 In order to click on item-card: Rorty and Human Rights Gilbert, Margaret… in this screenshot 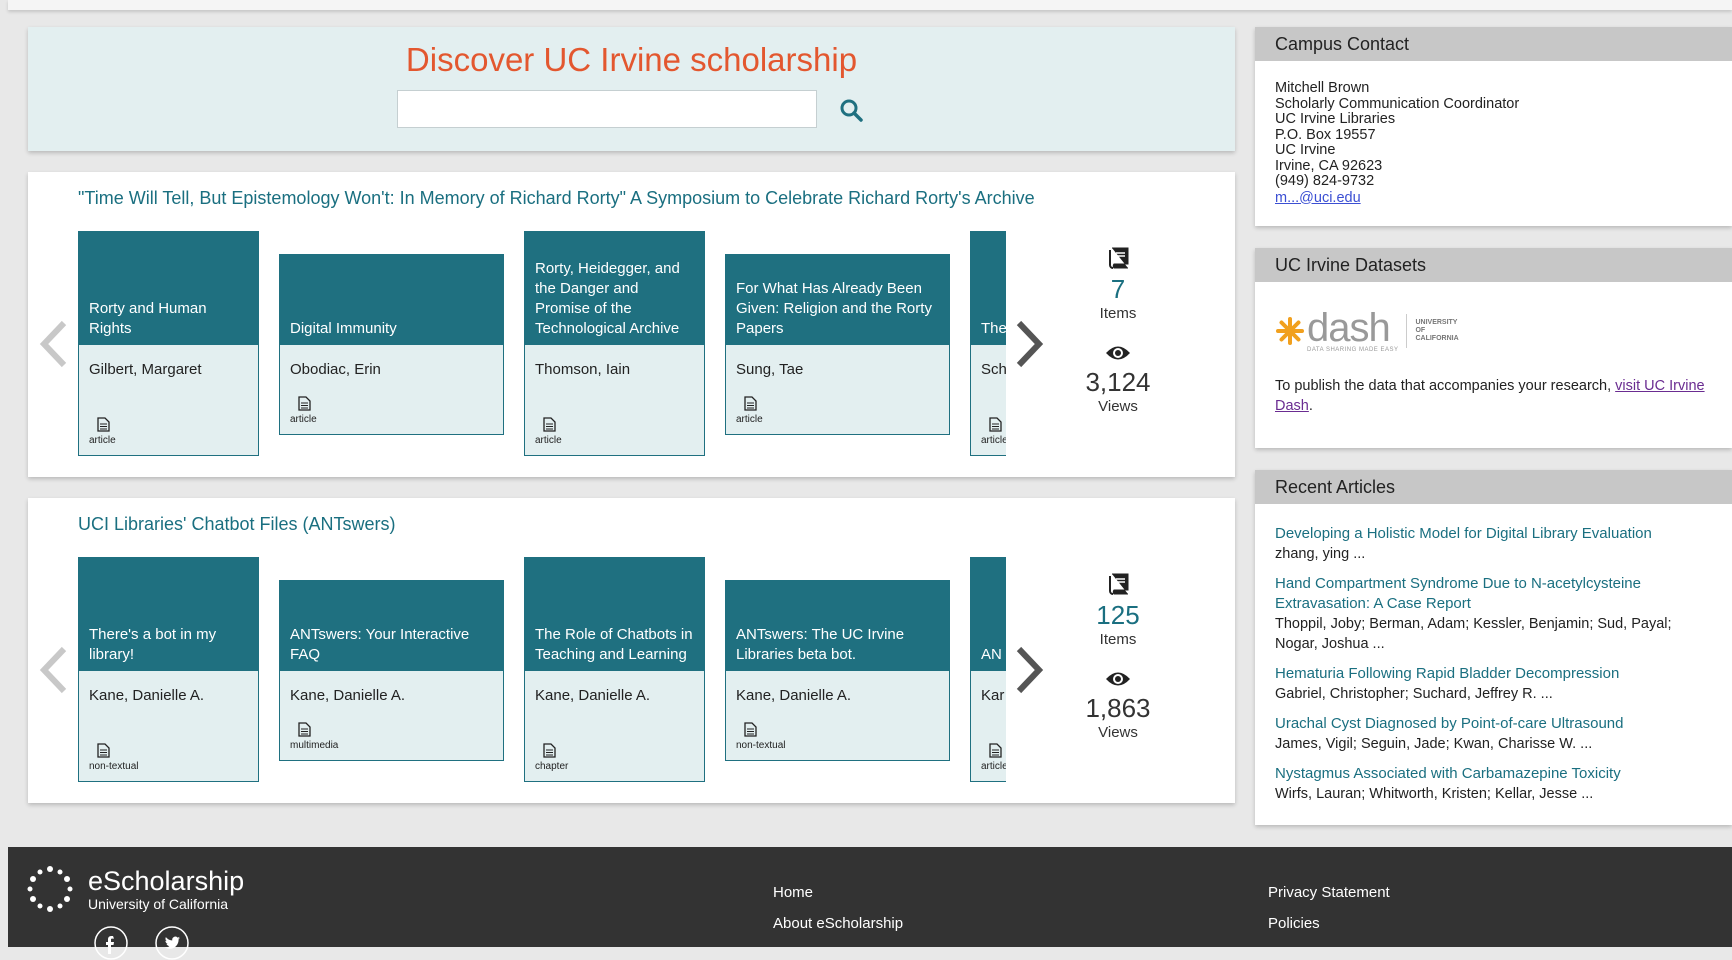, I will do `click(168, 343)`.